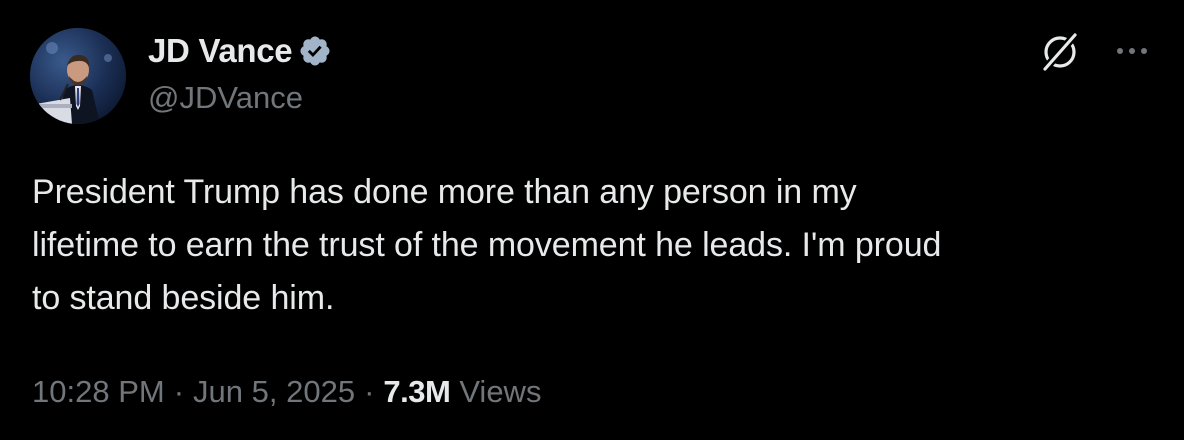 This screenshot has height=440, width=1184. Describe the element at coordinates (1132, 51) in the screenshot. I see `more-options-icon` at that location.